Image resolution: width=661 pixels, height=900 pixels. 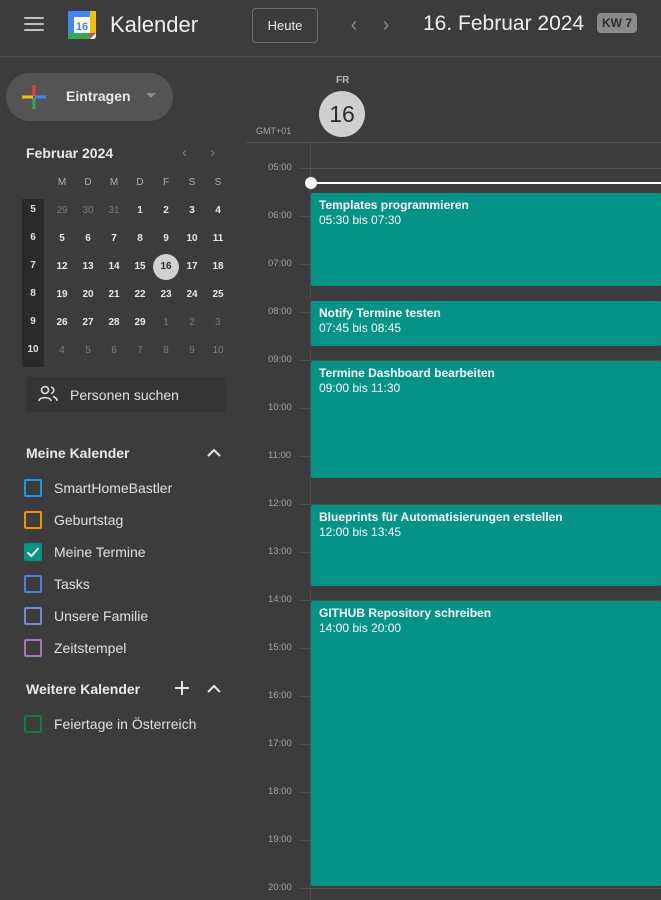 What do you see at coordinates (33, 552) in the screenshot?
I see `checkbox-checked-icon` at bounding box center [33, 552].